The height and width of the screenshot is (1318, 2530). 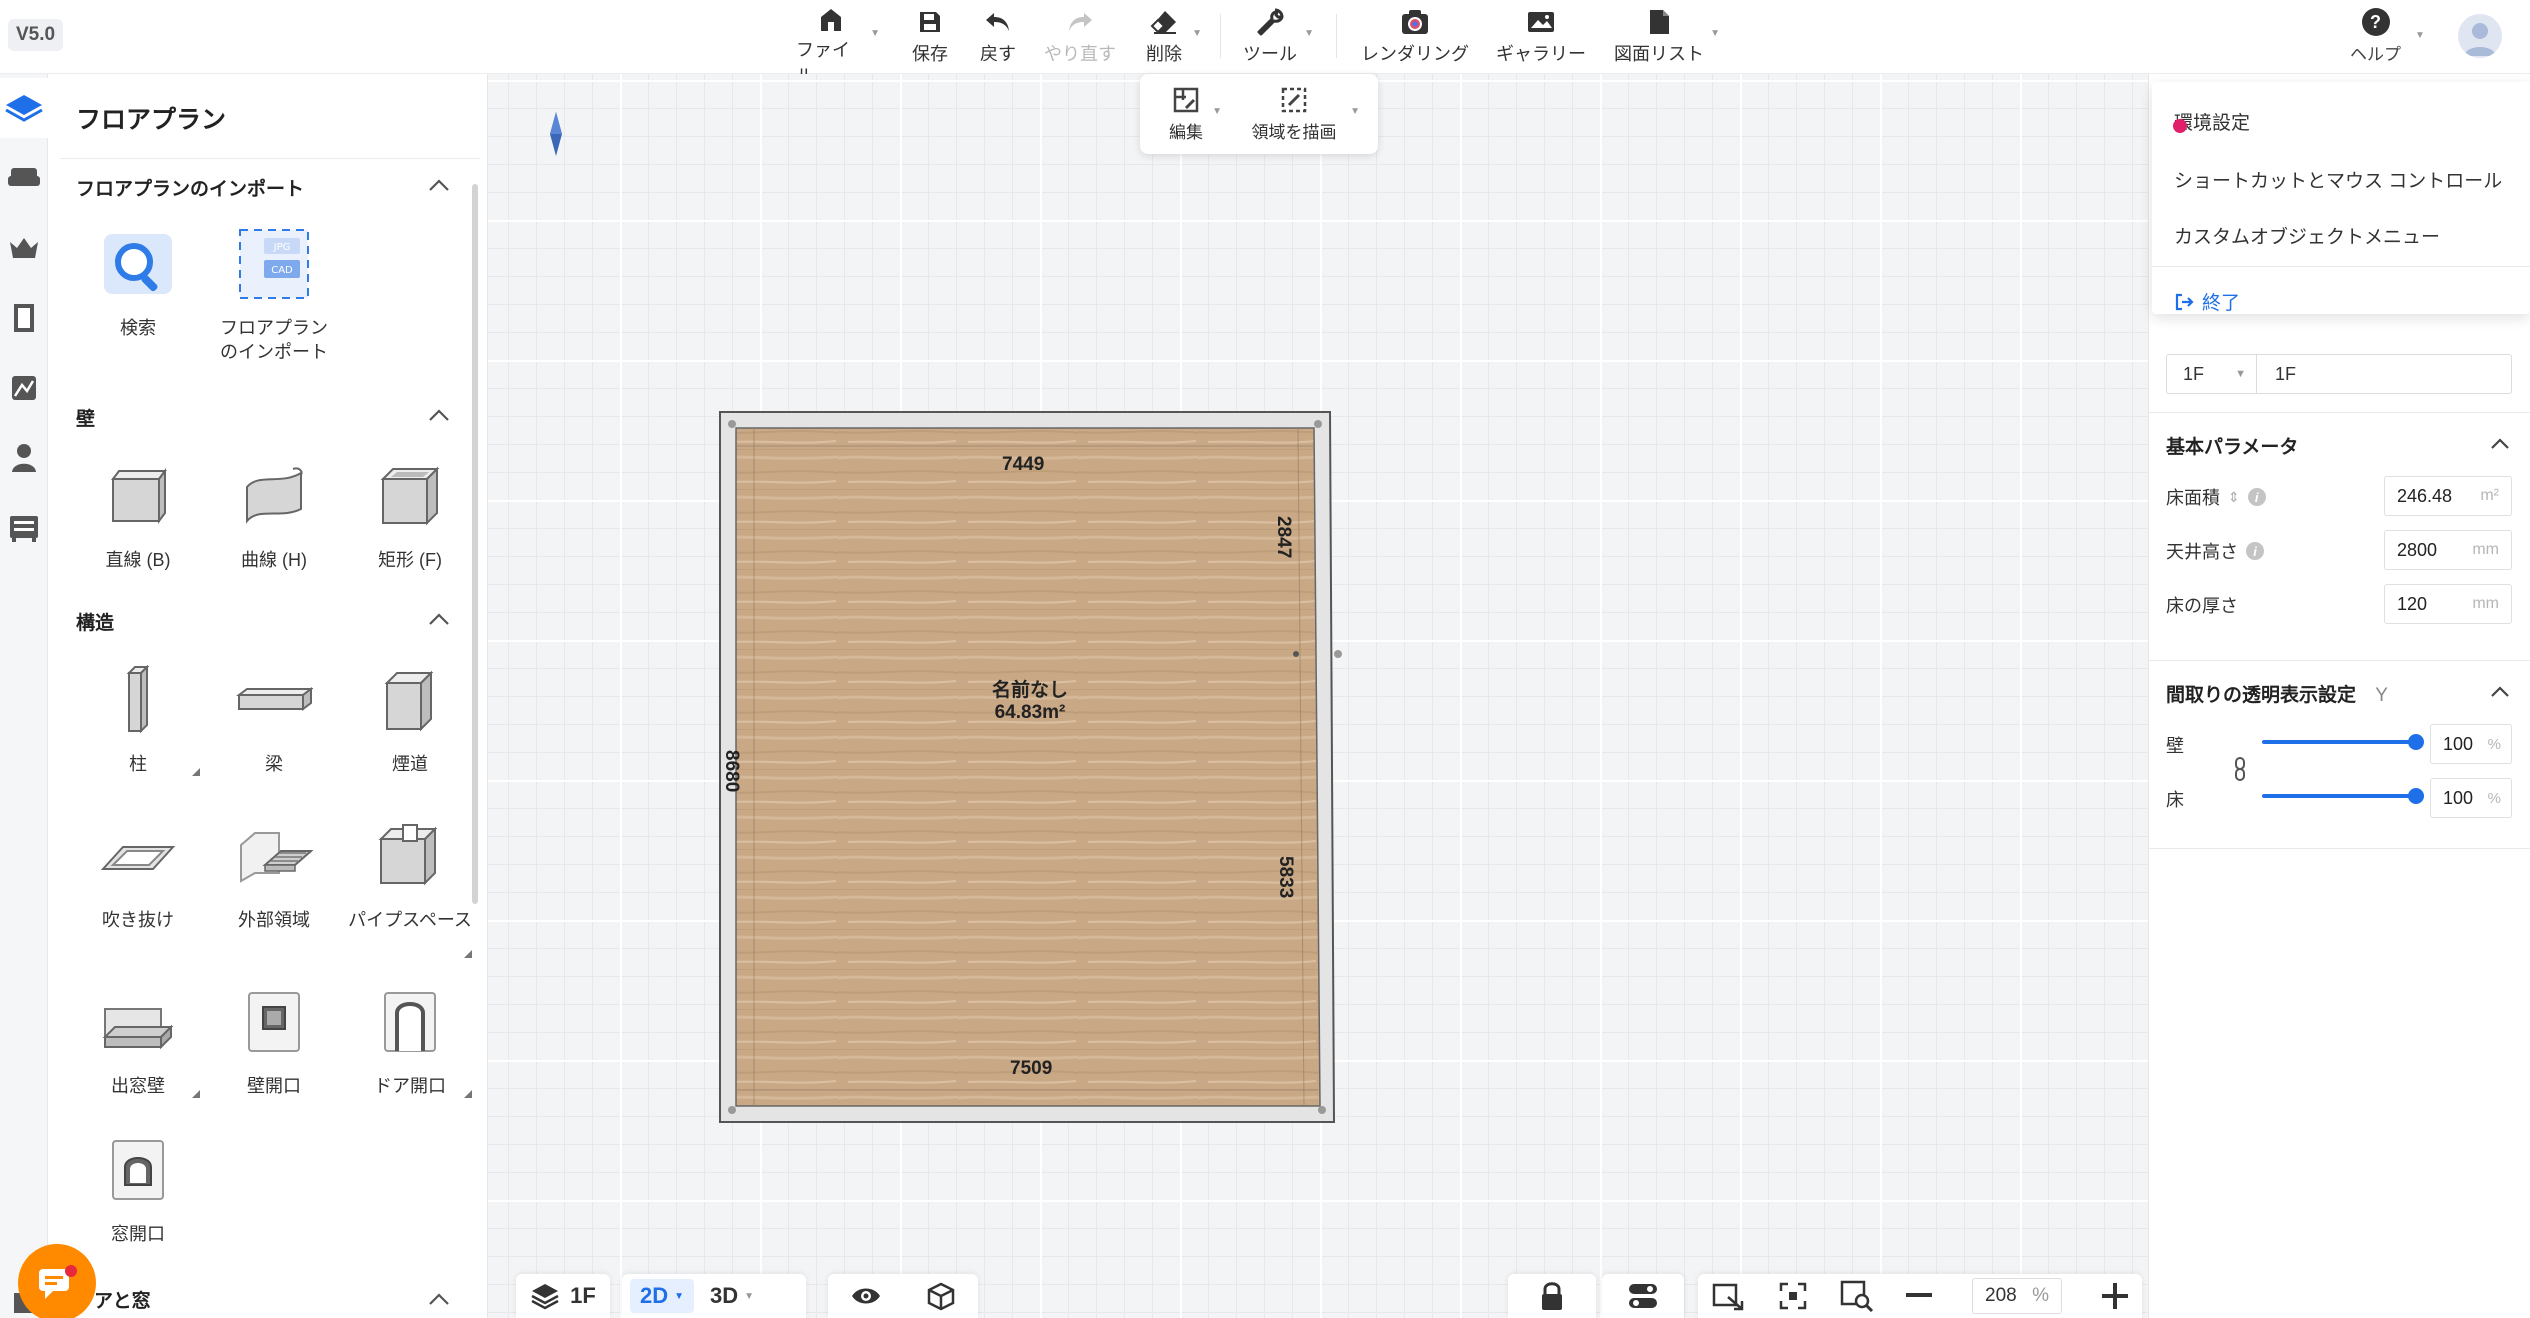 I want to click on panel-divider, so click(x=2339, y=848).